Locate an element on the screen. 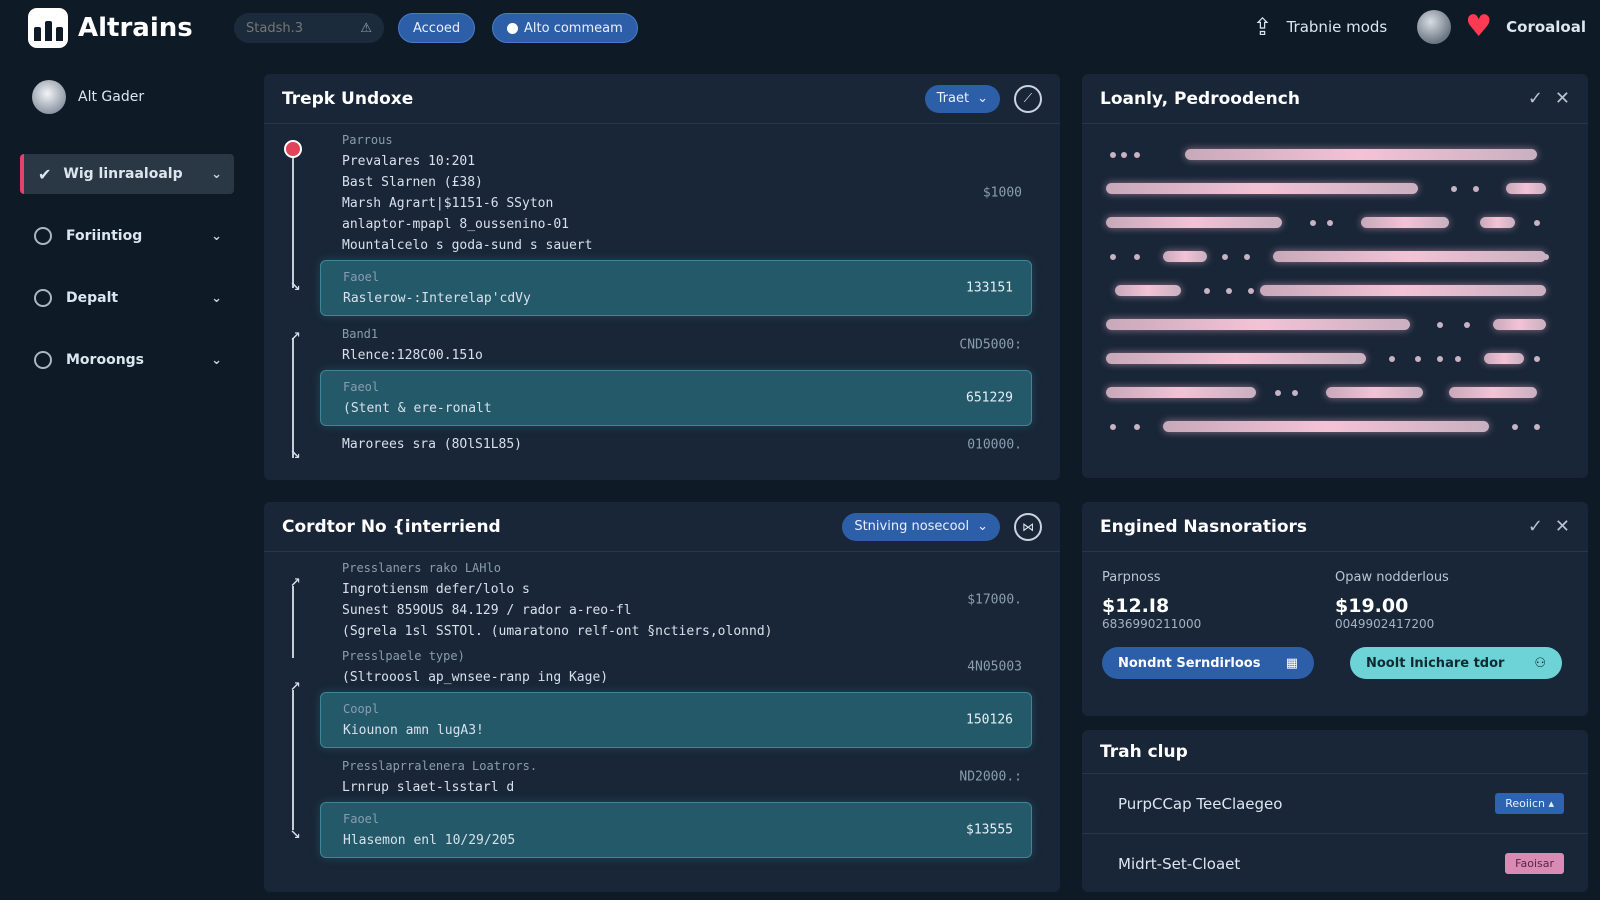 The height and width of the screenshot is (900, 1600). timeline-entry: Band1 Rlence:128C00.151o CND5000: is located at coordinates (687, 345).